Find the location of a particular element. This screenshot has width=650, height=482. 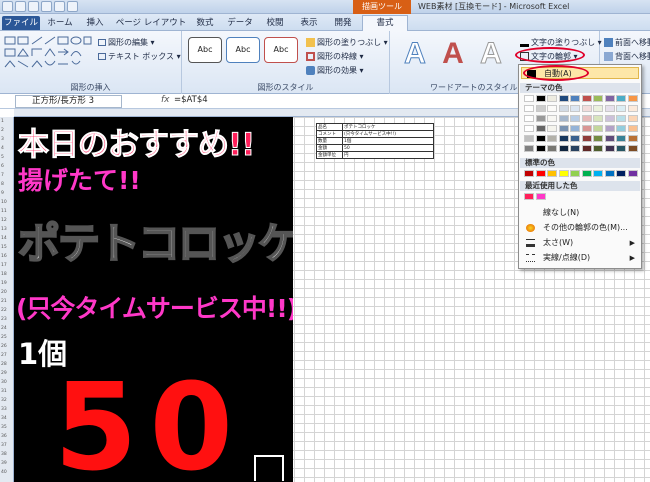

table-cell: 50 is located at coordinates (388, 148).